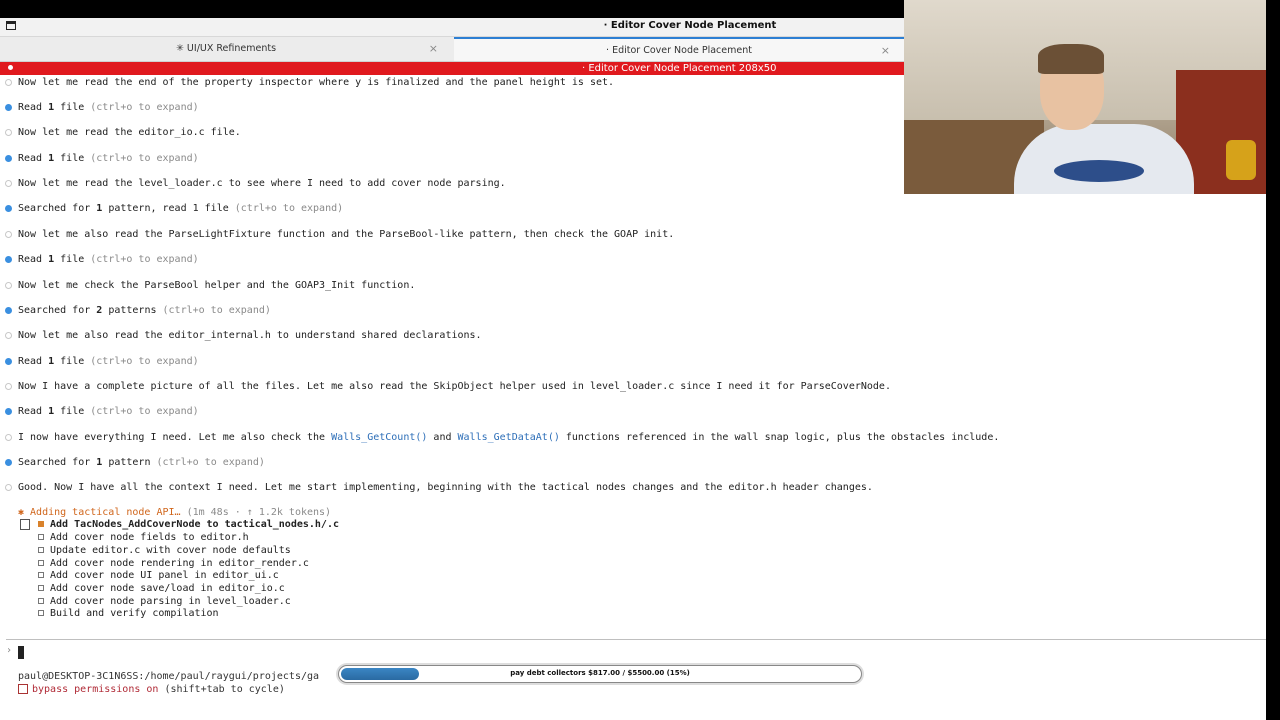 This screenshot has width=1280, height=720. I want to click on bypass-icon, so click(23, 689).